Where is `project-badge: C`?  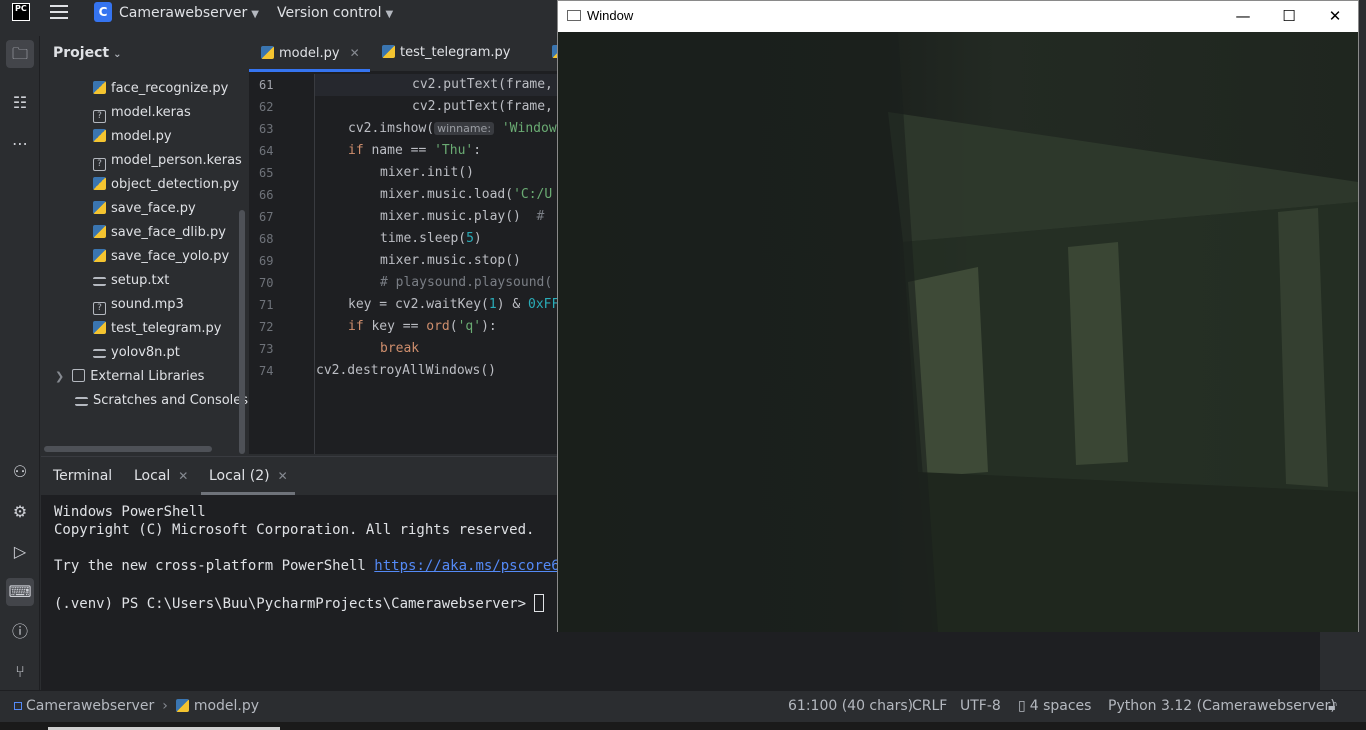
project-badge: C is located at coordinates (103, 12).